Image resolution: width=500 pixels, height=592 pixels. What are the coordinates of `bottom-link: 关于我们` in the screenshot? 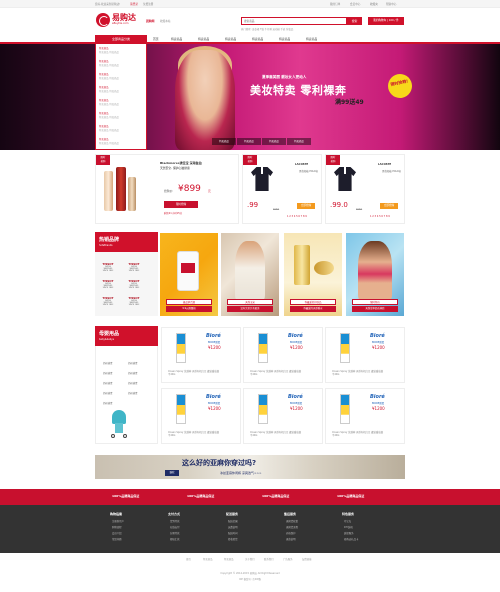 It's located at (250, 559).